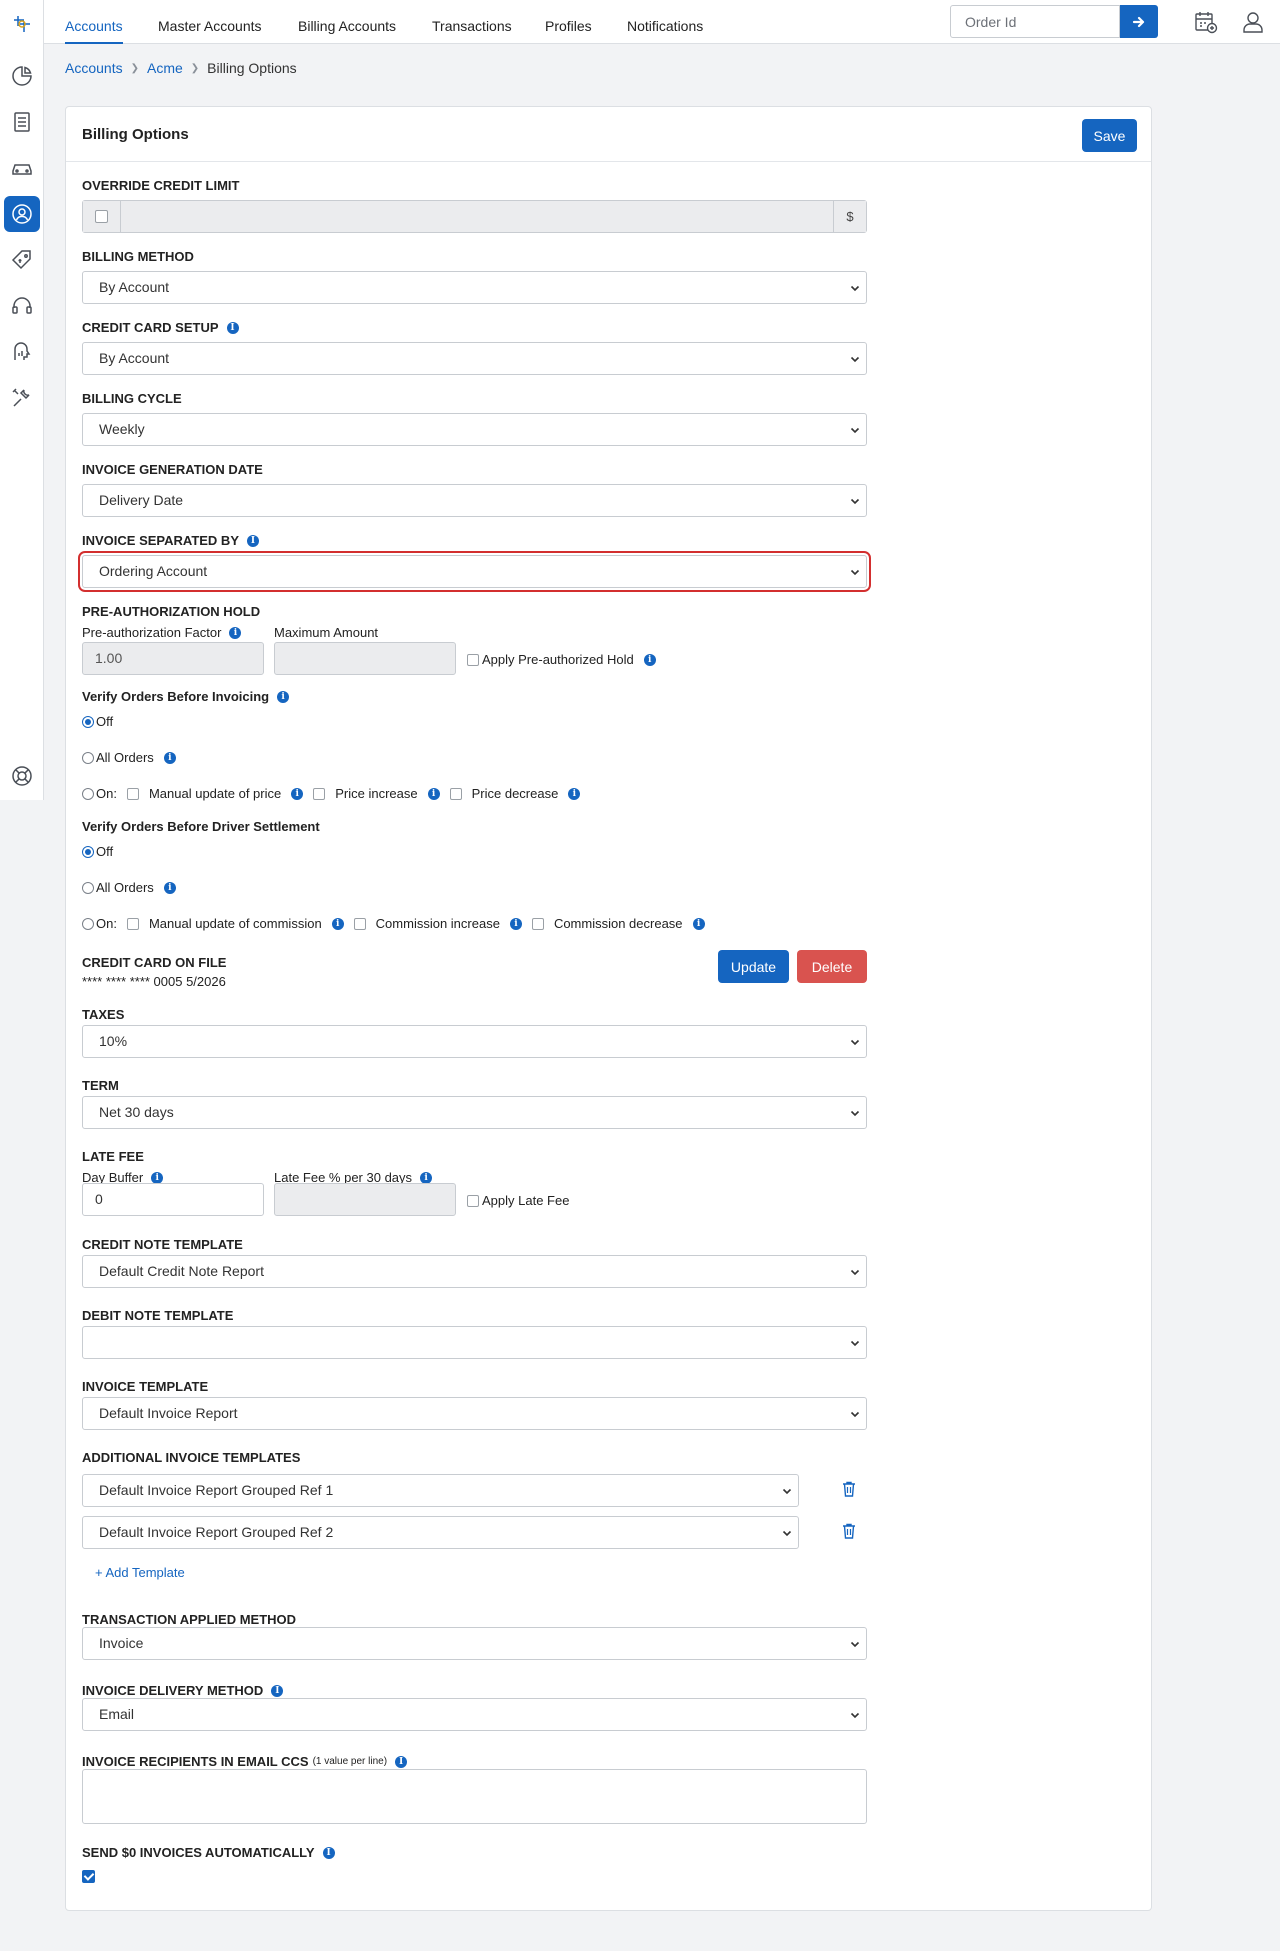  Describe the element at coordinates (319, 793) in the screenshot. I see `price-increase-checkbox` at that location.